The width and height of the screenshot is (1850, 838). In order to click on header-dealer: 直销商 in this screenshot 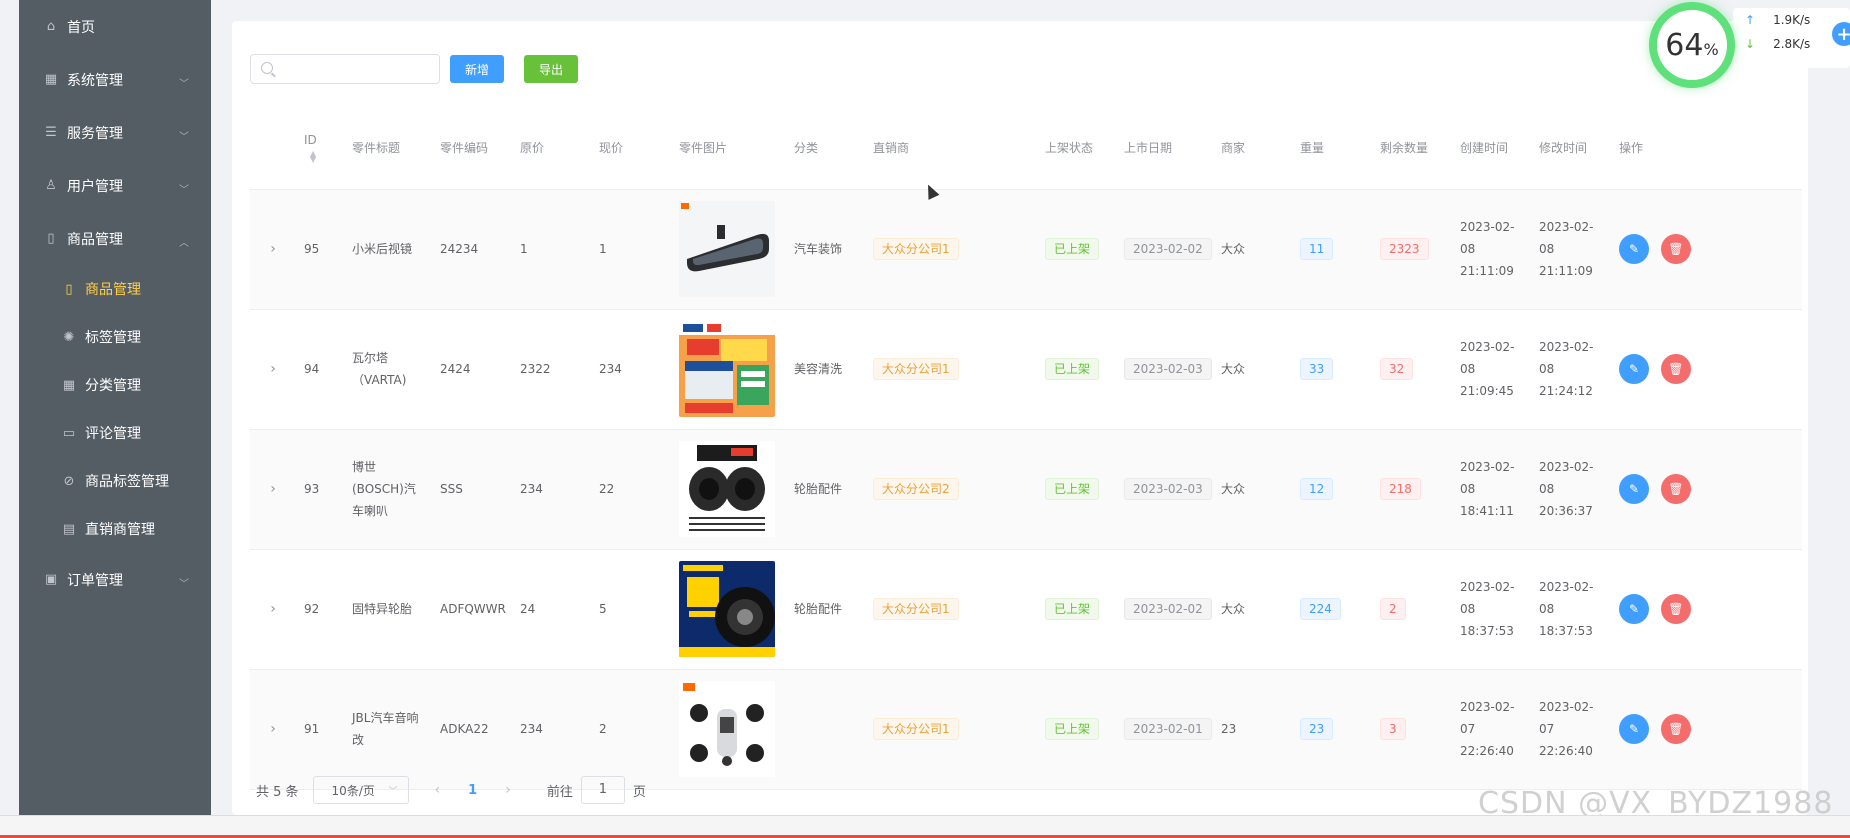, I will do `click(951, 148)`.